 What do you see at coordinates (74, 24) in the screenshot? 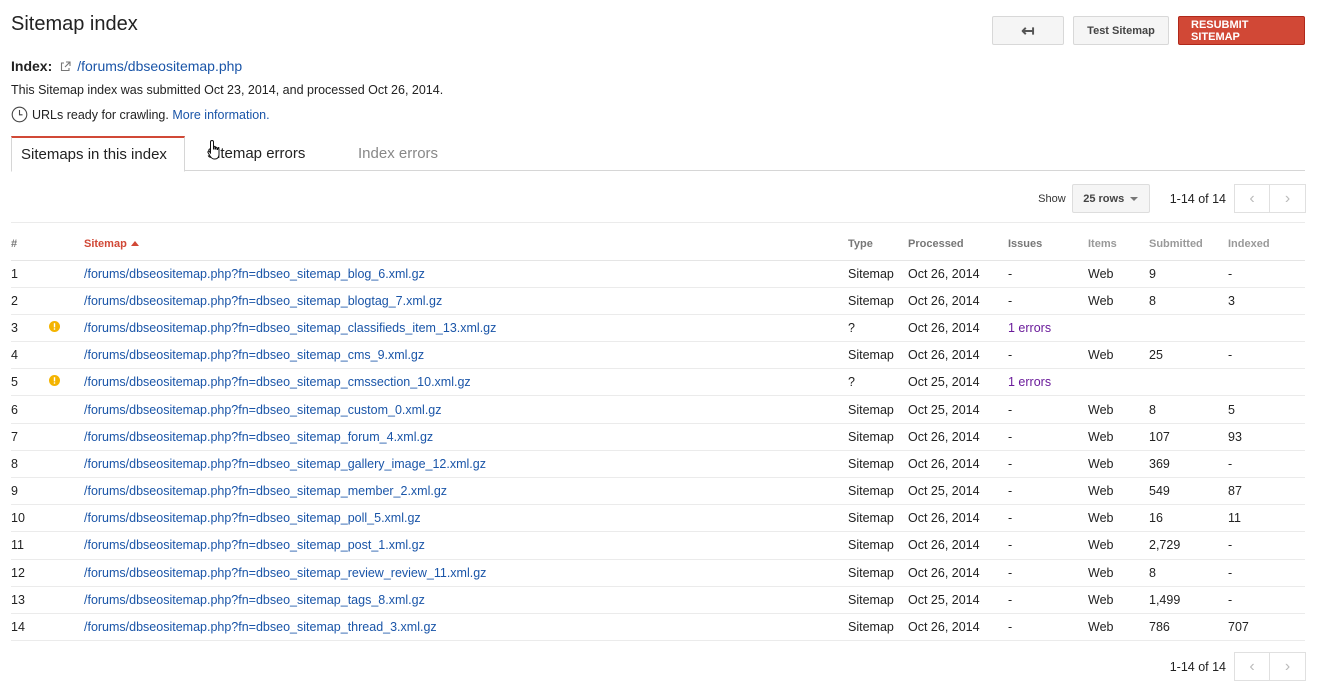
I see `page-title: Sitemap index` at bounding box center [74, 24].